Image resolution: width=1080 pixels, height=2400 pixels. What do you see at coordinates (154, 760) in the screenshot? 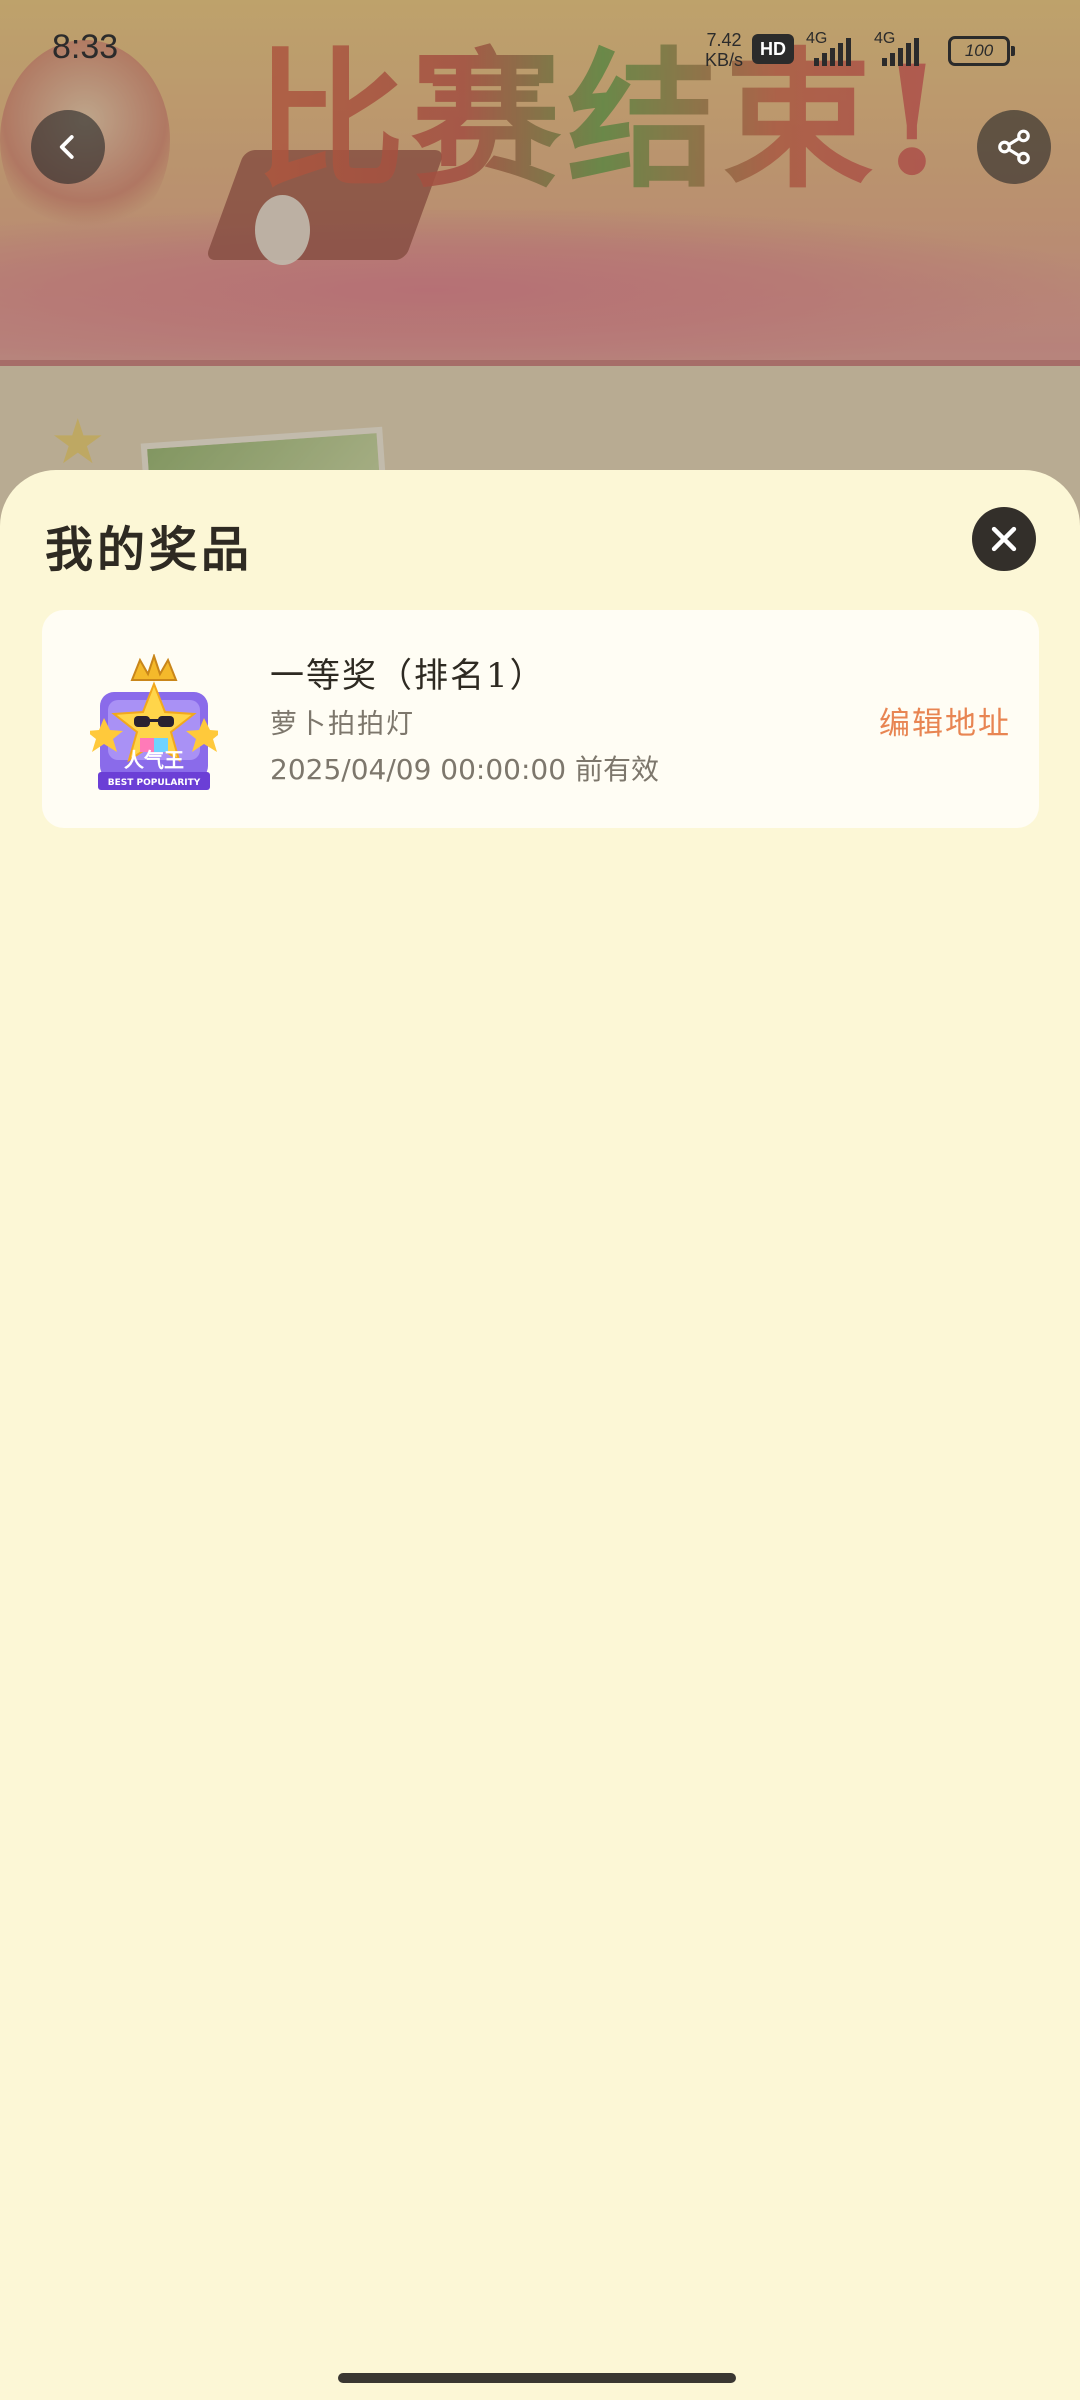
I see `badge-text: 人气王` at bounding box center [154, 760].